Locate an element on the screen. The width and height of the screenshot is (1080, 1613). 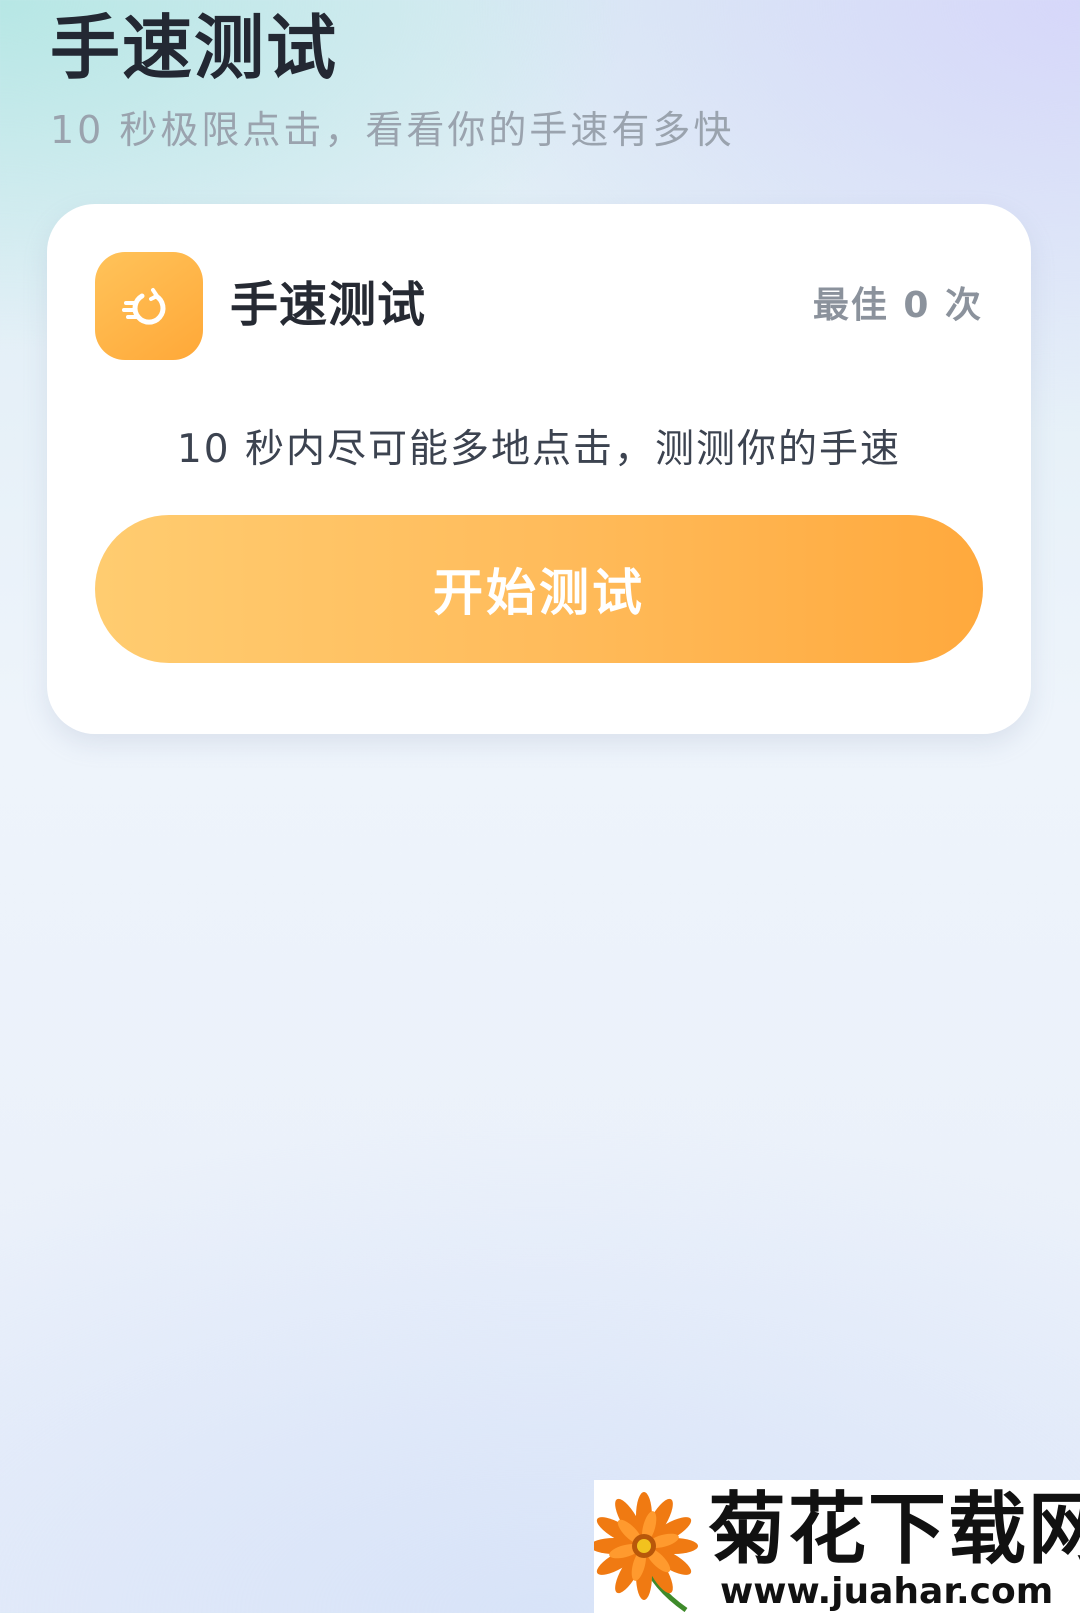
start-test-button: 开始测试 is located at coordinates (539, 589).